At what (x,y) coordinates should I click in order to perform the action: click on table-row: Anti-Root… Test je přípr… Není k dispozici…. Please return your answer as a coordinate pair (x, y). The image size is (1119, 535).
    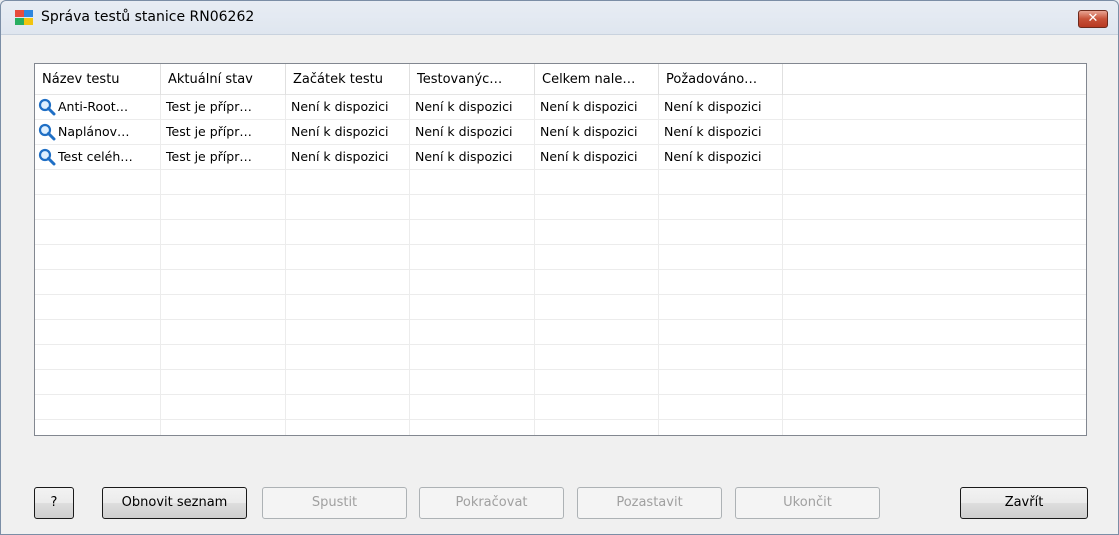
    Looking at the image, I should click on (560, 107).